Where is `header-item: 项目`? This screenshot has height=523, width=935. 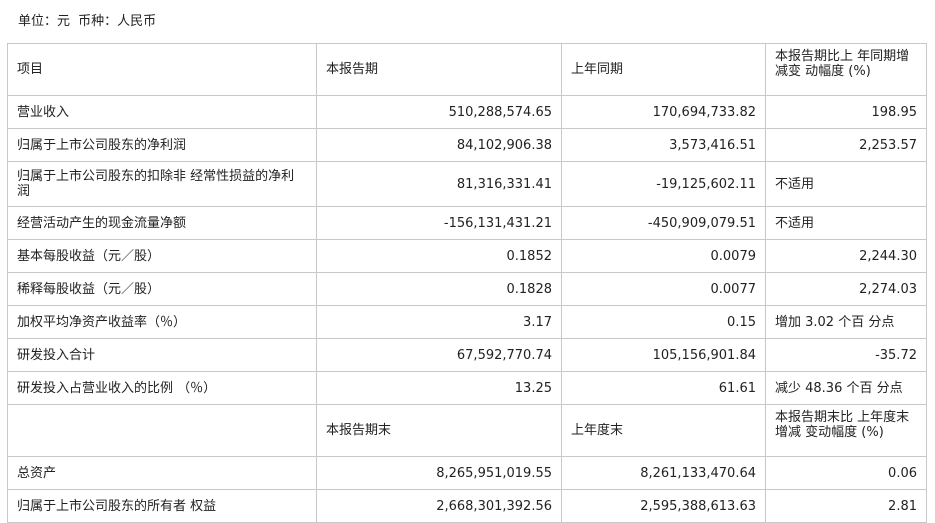
header-item: 项目 is located at coordinates (162, 69).